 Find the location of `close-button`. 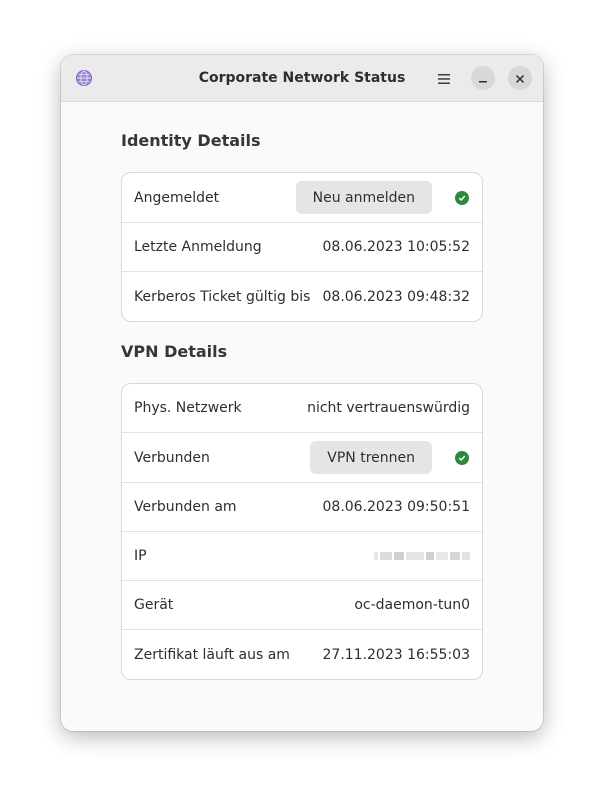

close-button is located at coordinates (520, 78).